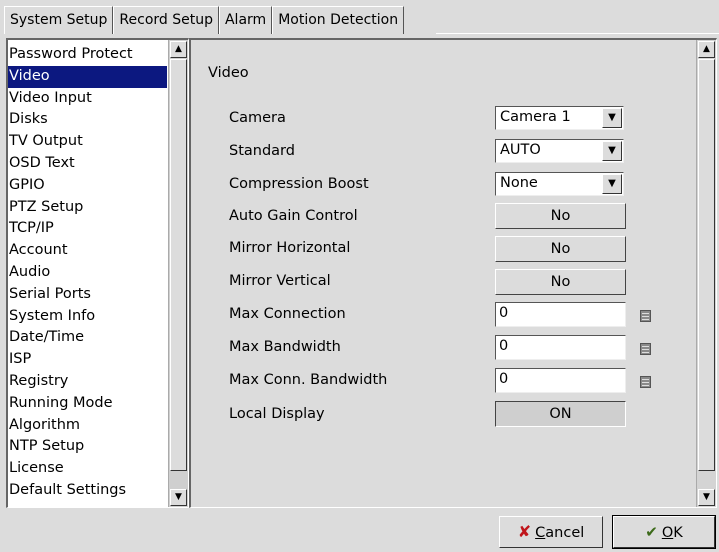  What do you see at coordinates (87, 142) in the screenshot?
I see `sidebar-item-tv-output: TV Output` at bounding box center [87, 142].